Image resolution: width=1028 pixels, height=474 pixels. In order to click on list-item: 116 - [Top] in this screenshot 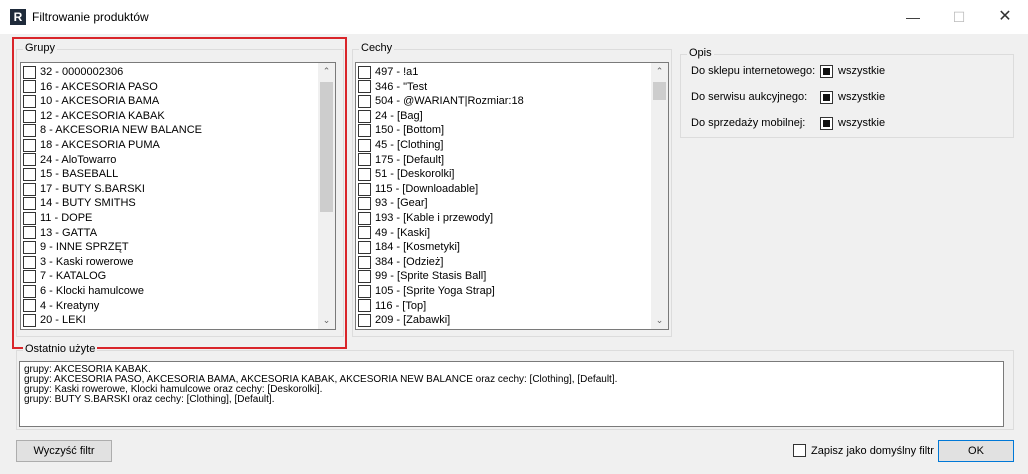, I will do `click(504, 306)`.